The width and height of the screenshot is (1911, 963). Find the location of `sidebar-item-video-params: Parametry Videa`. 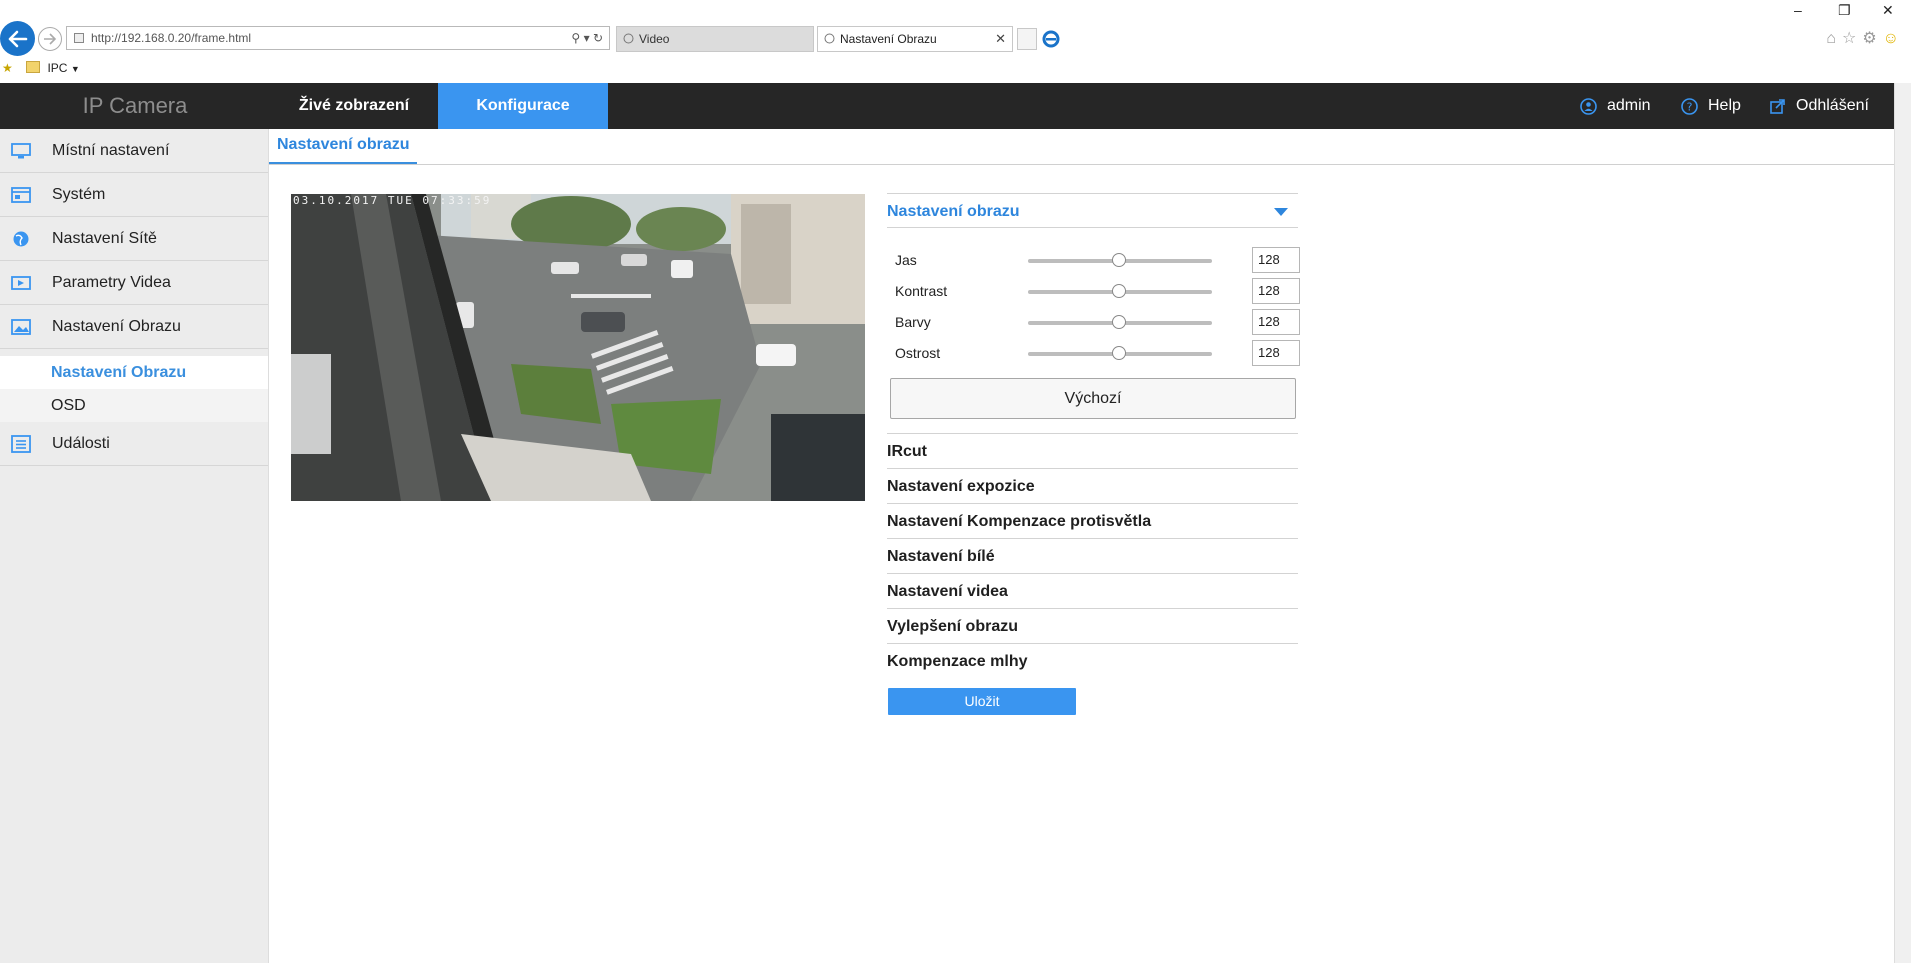

sidebar-item-video-params: Parametry Videa is located at coordinates (134, 283).